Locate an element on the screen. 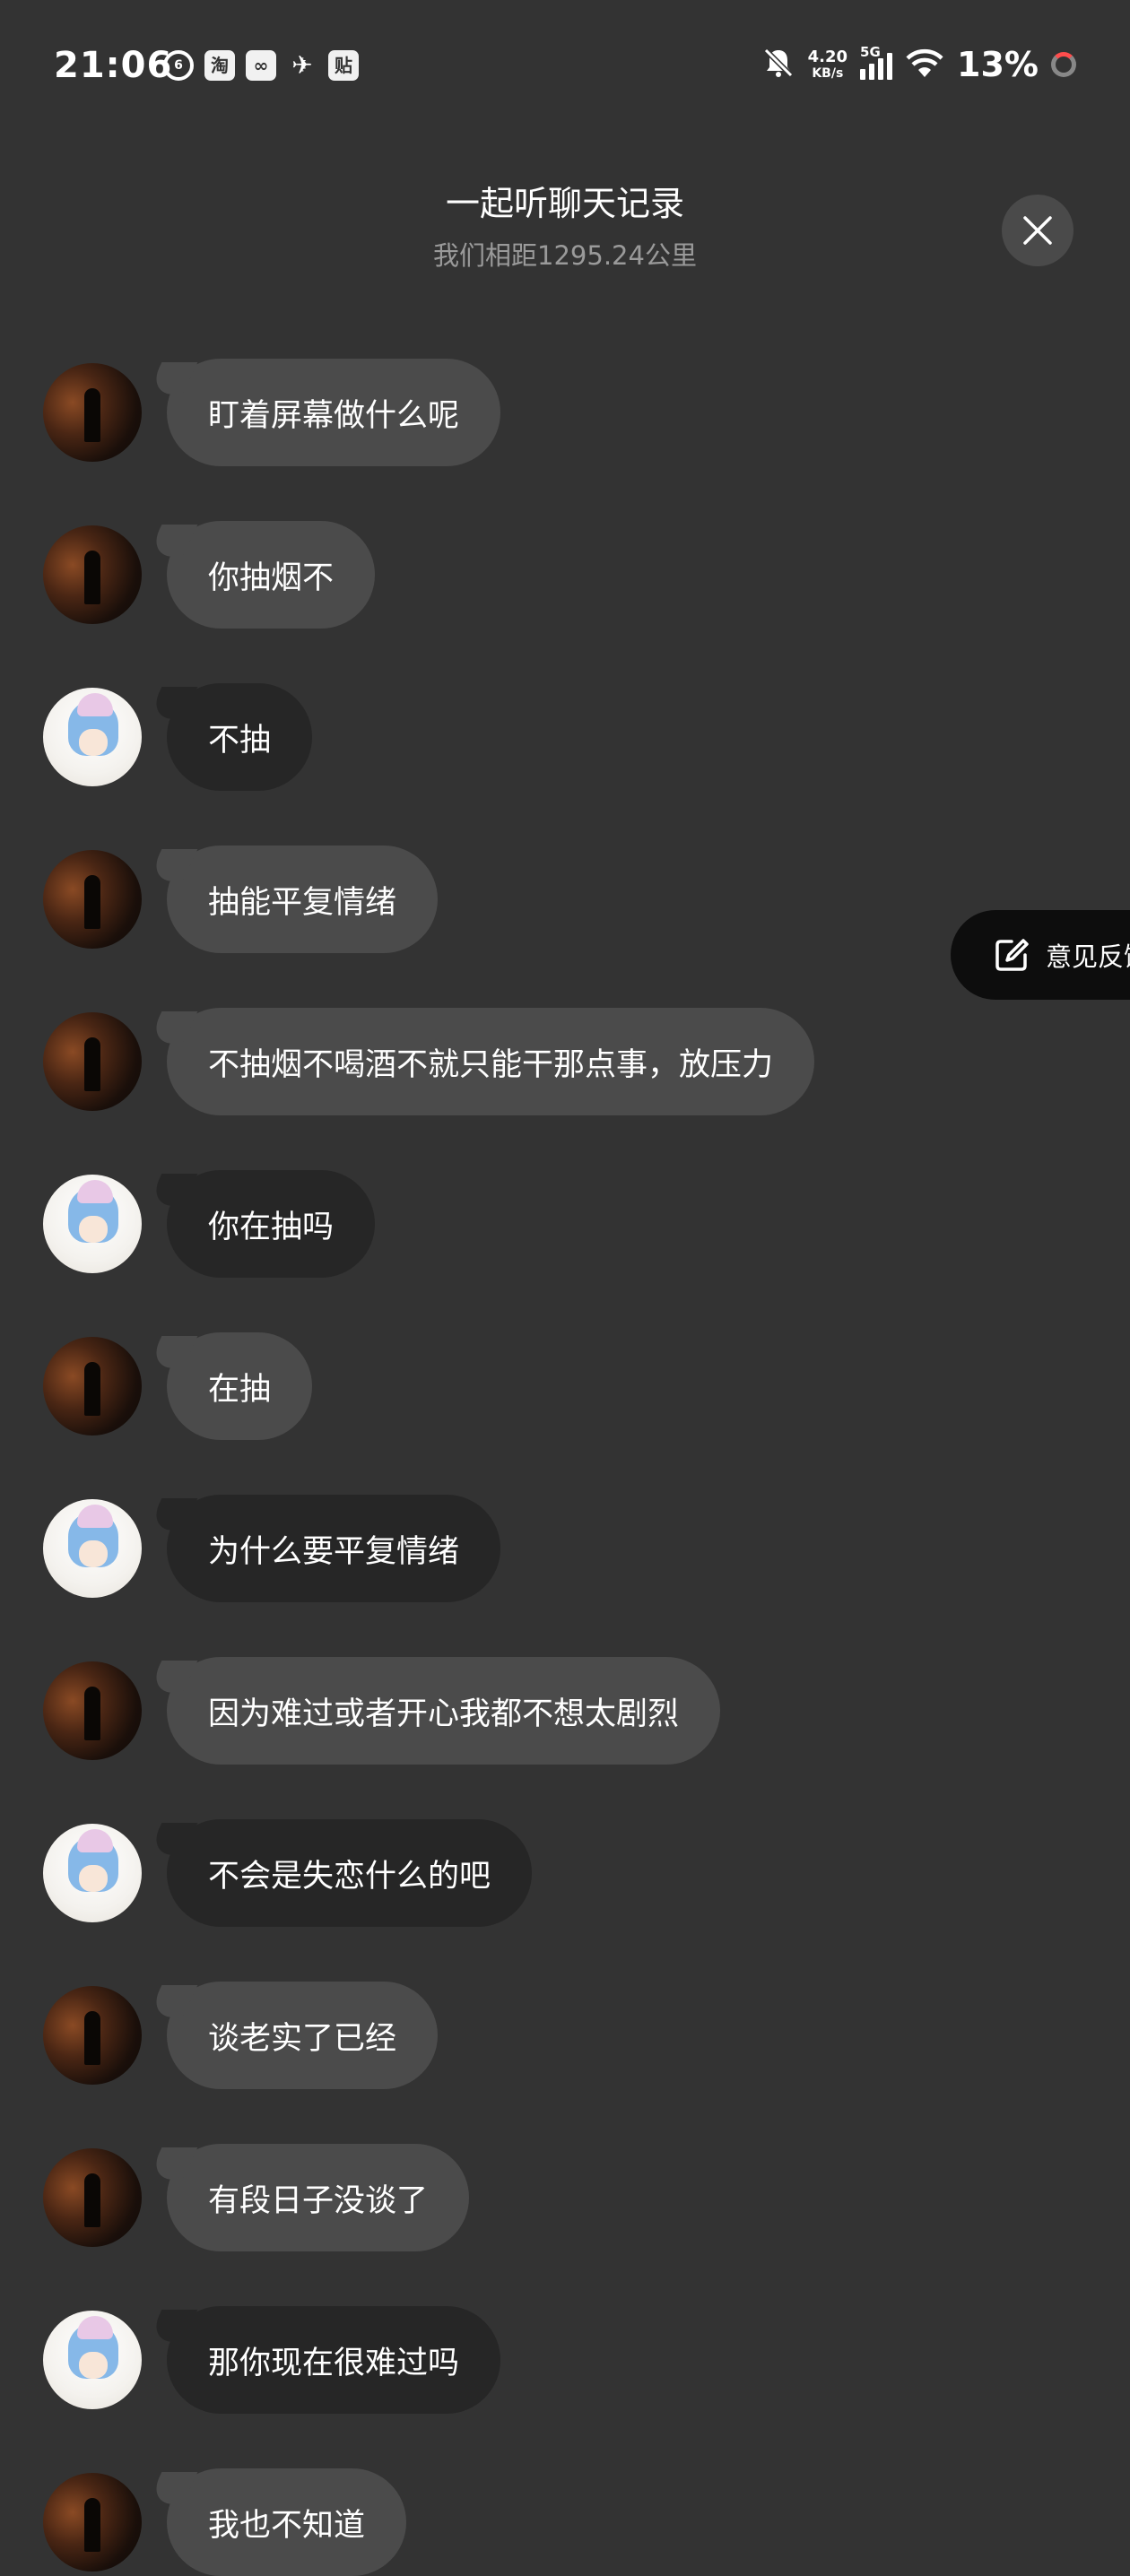 The image size is (1130, 2576). close-button is located at coordinates (1038, 230).